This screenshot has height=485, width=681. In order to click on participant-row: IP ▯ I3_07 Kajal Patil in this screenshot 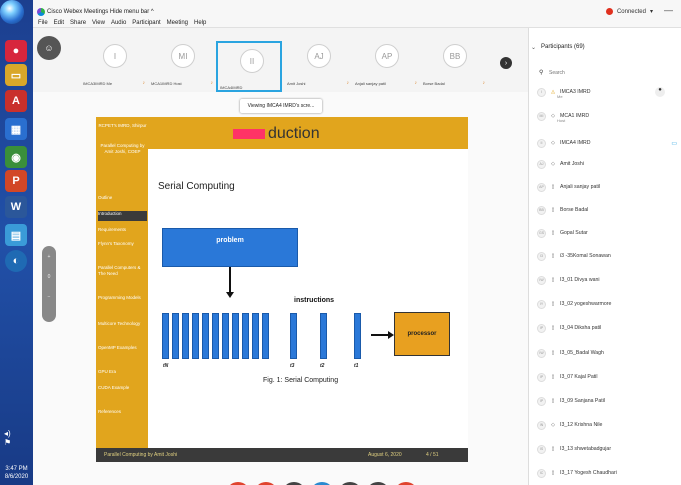, I will do `click(607, 377)`.